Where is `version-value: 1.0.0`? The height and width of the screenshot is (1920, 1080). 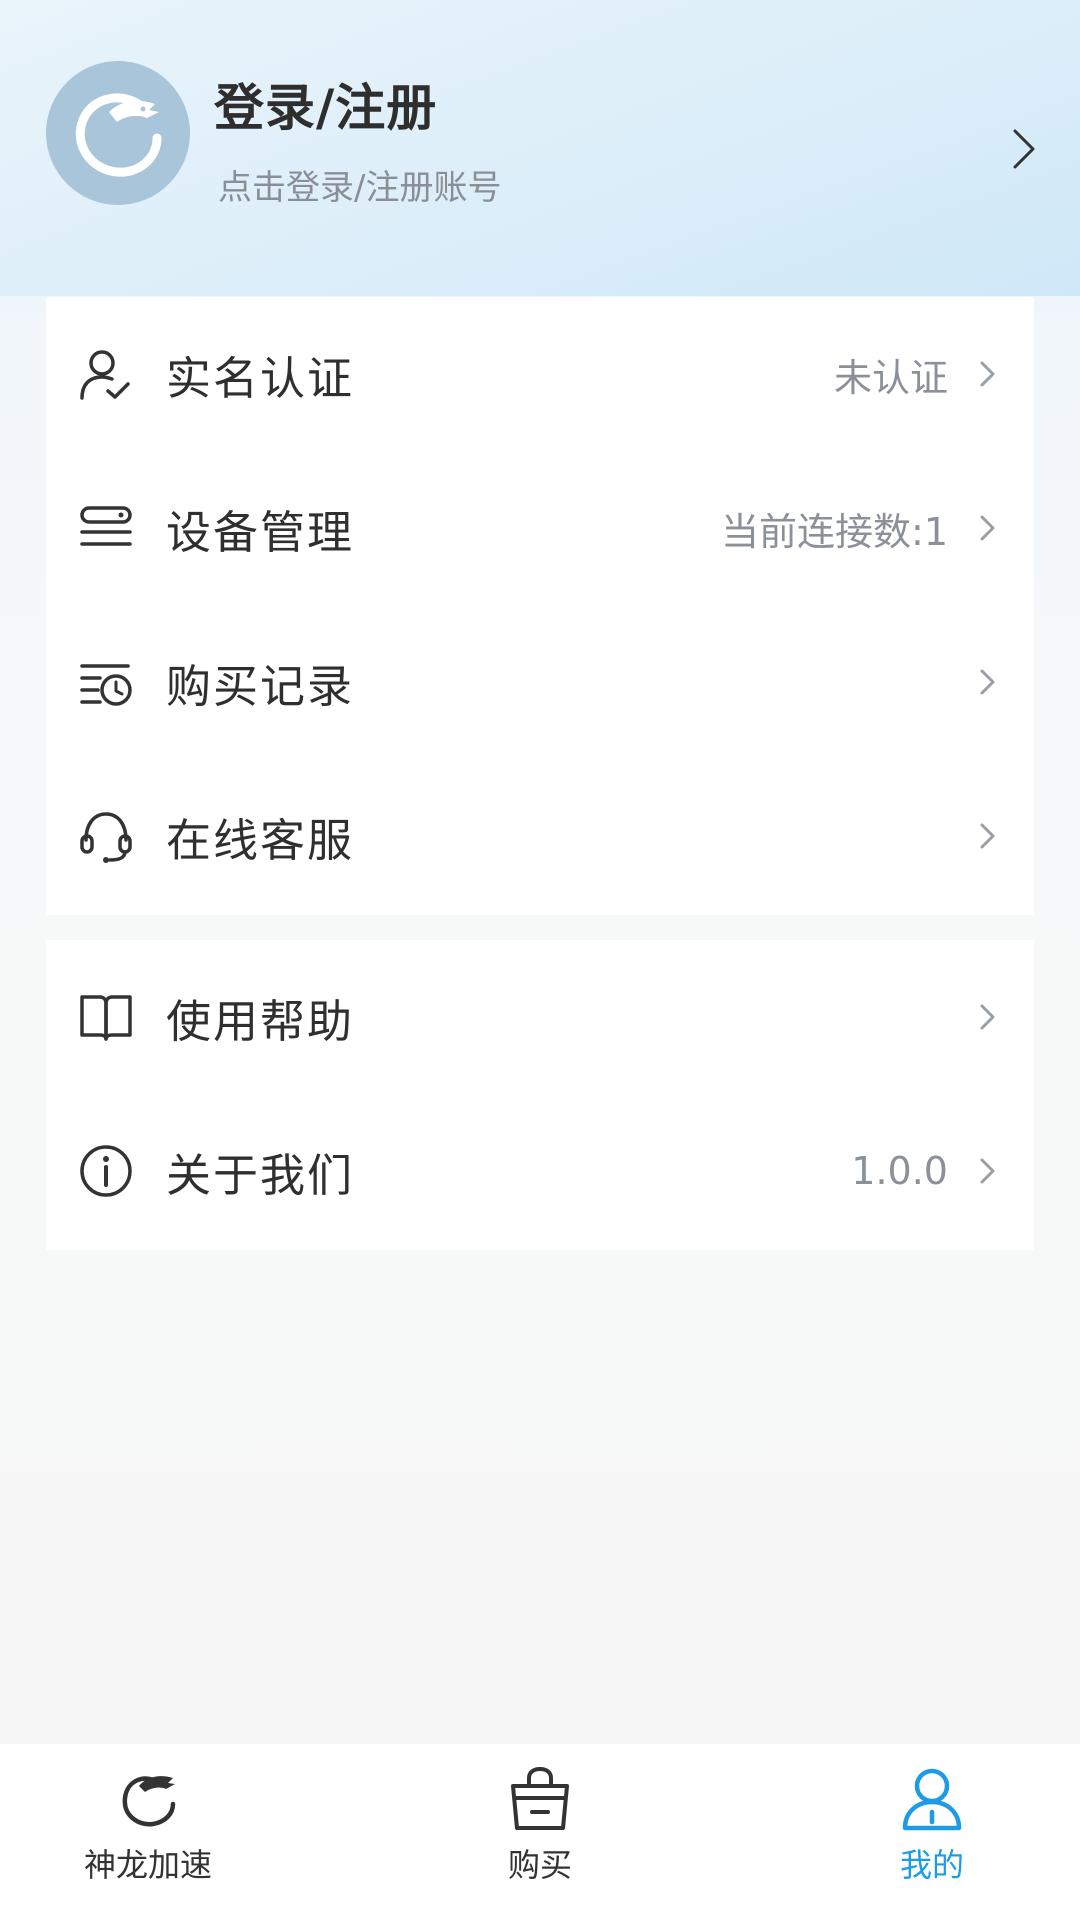
version-value: 1.0.0 is located at coordinates (899, 1171).